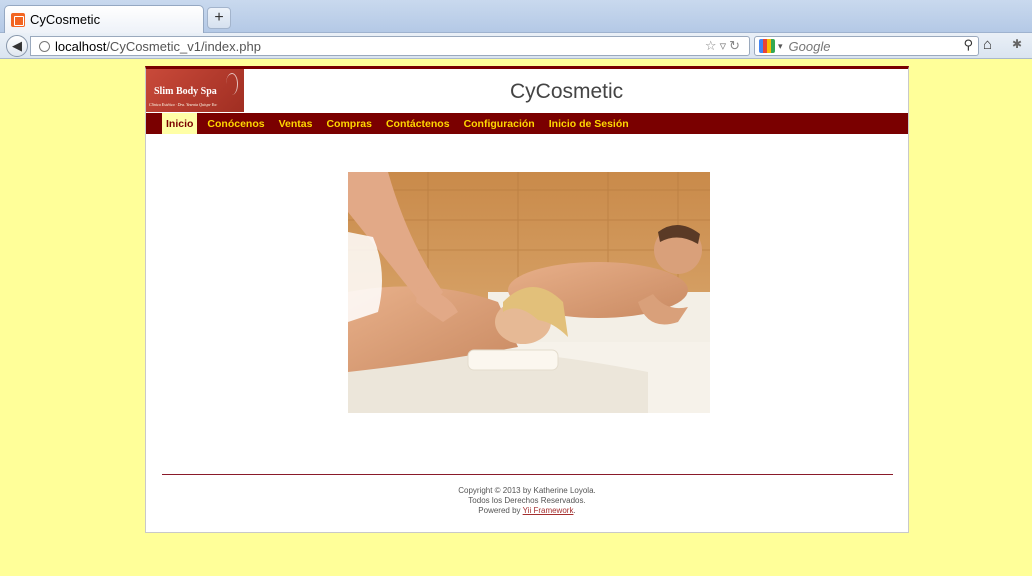 The width and height of the screenshot is (1032, 576). What do you see at coordinates (180, 123) in the screenshot?
I see `menu-item-0: Inicio` at bounding box center [180, 123].